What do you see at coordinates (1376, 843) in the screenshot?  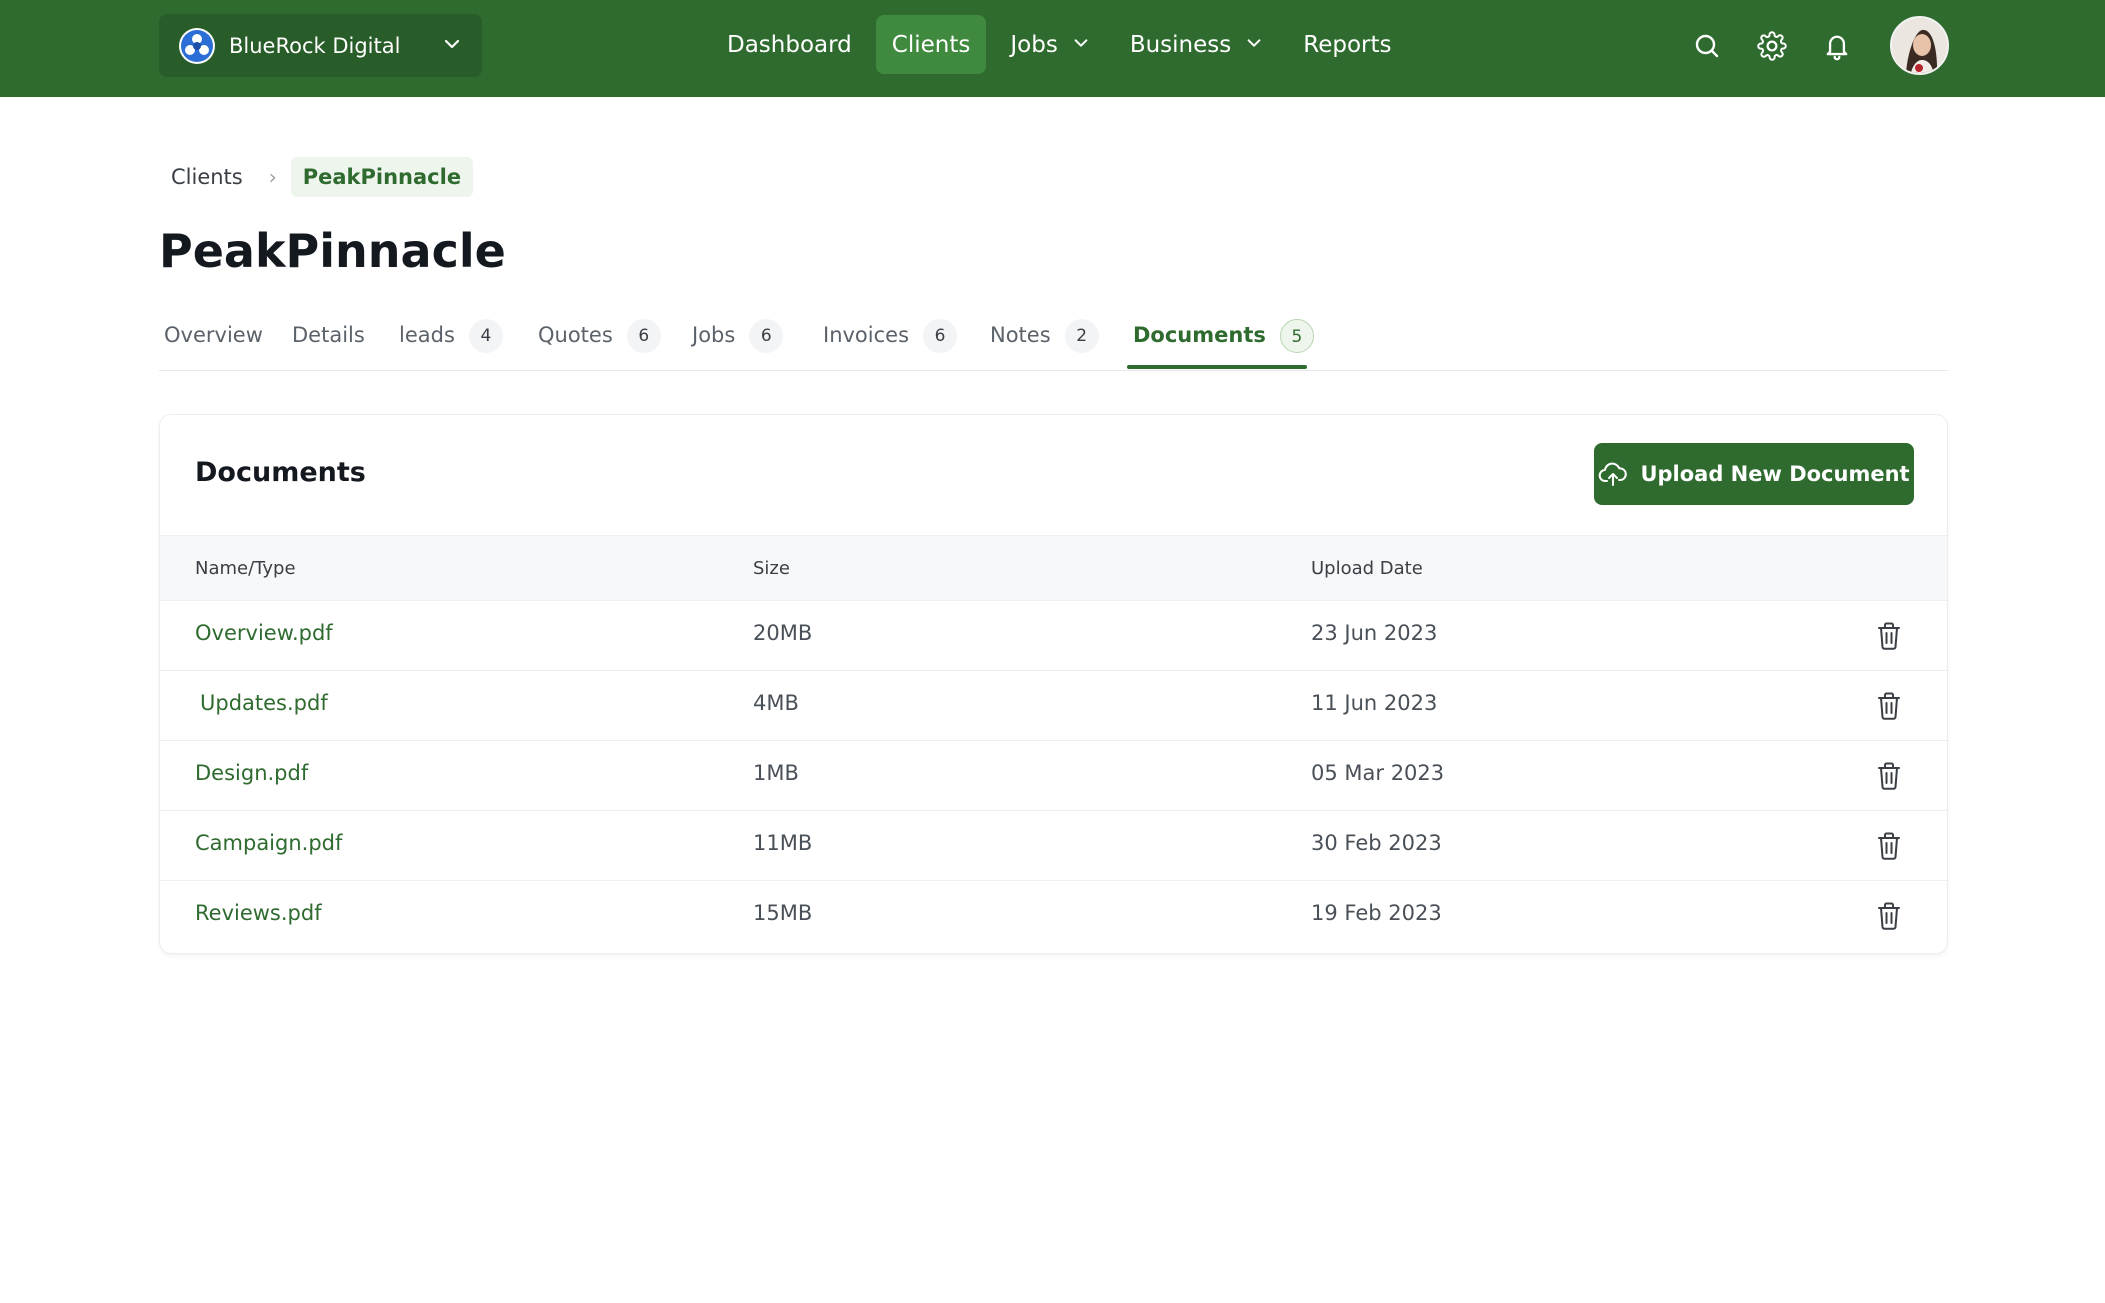 I see `document-date: 30 Feb 2023` at bounding box center [1376, 843].